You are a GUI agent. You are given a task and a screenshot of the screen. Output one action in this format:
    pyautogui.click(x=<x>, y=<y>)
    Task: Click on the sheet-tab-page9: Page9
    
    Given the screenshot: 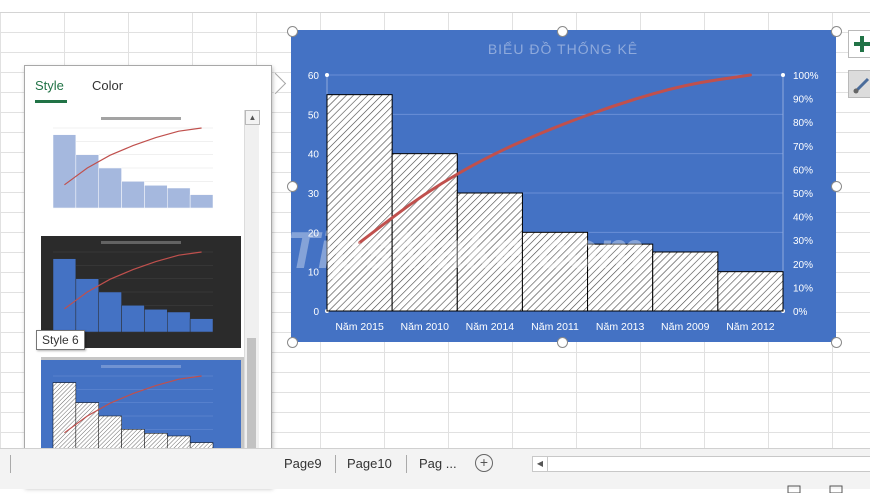 What is the action you would take?
    pyautogui.click(x=303, y=463)
    